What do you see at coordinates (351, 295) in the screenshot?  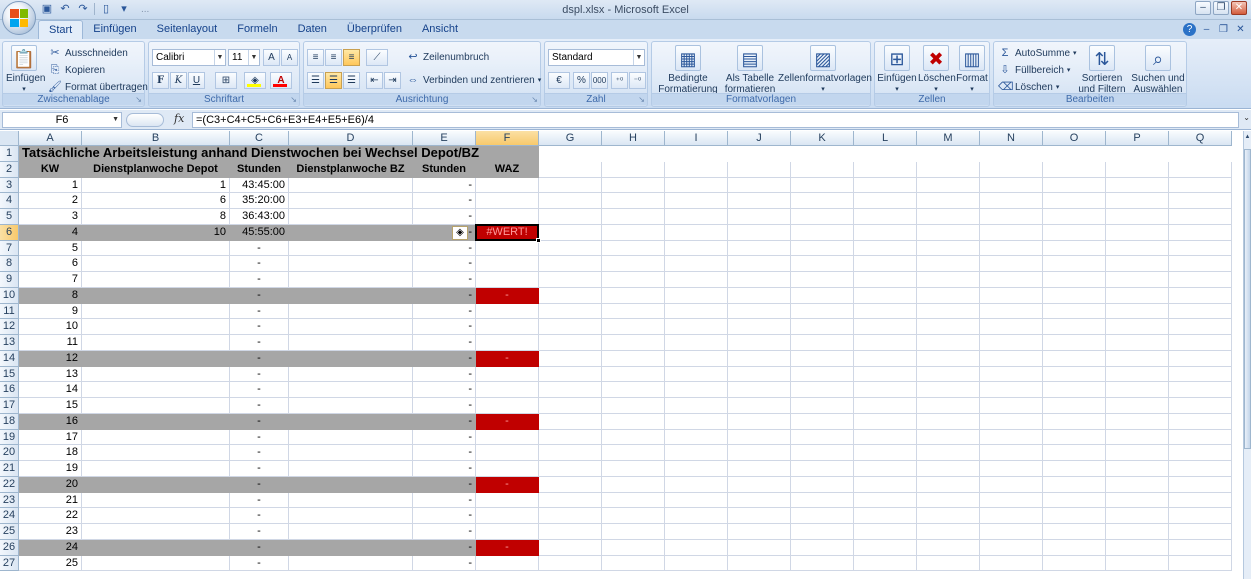 I see `cell-d10` at bounding box center [351, 295].